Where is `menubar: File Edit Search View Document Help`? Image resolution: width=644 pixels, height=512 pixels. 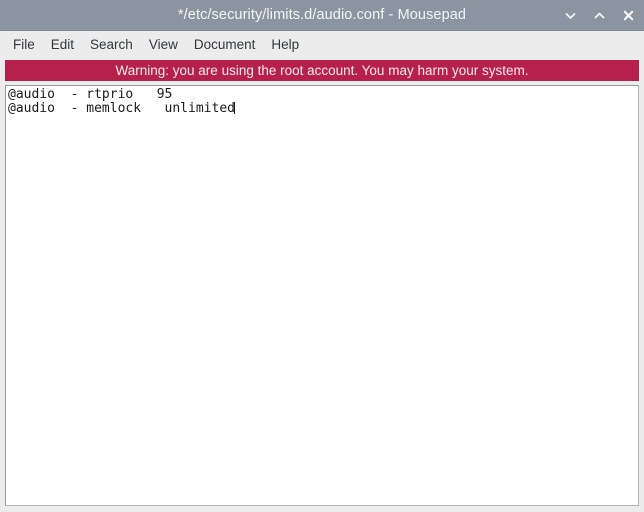
menubar: File Edit Search View Document Help is located at coordinates (322, 44).